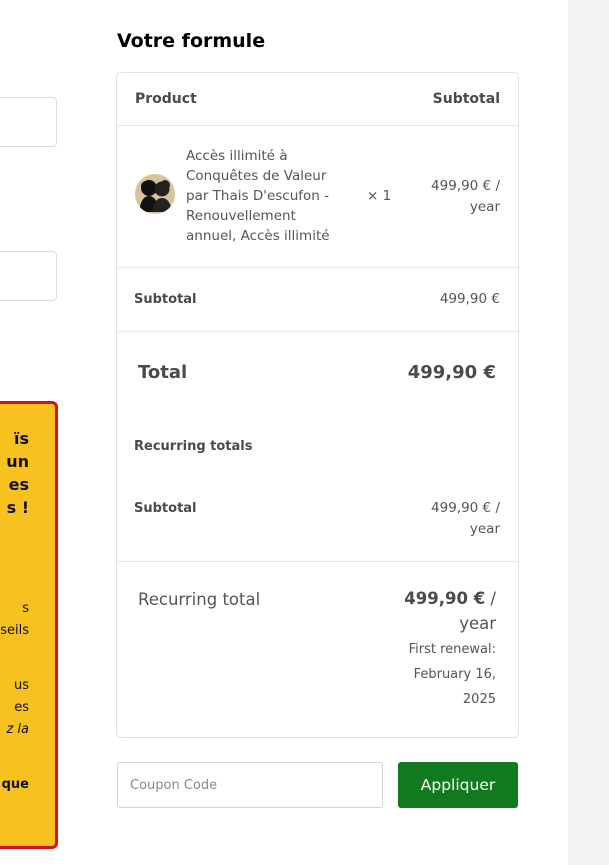  Describe the element at coordinates (193, 446) in the screenshot. I see `recurring-totals-heading: Recurring totals` at that location.